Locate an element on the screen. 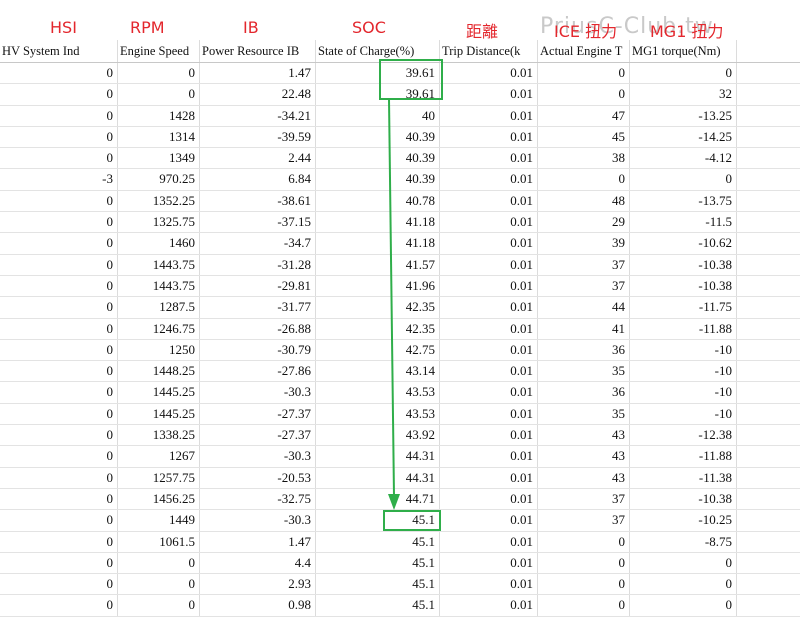 This screenshot has width=800, height=617. table-cell: 1448.25 is located at coordinates (159, 371).